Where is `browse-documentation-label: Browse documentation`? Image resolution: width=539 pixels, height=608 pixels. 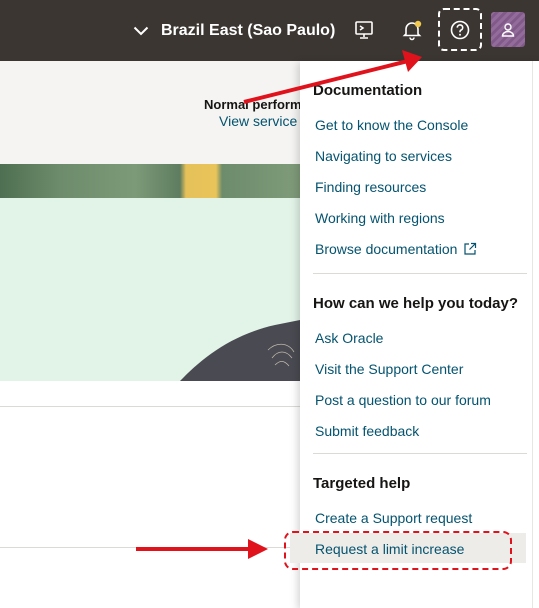
browse-documentation-label: Browse documentation is located at coordinates (386, 249).